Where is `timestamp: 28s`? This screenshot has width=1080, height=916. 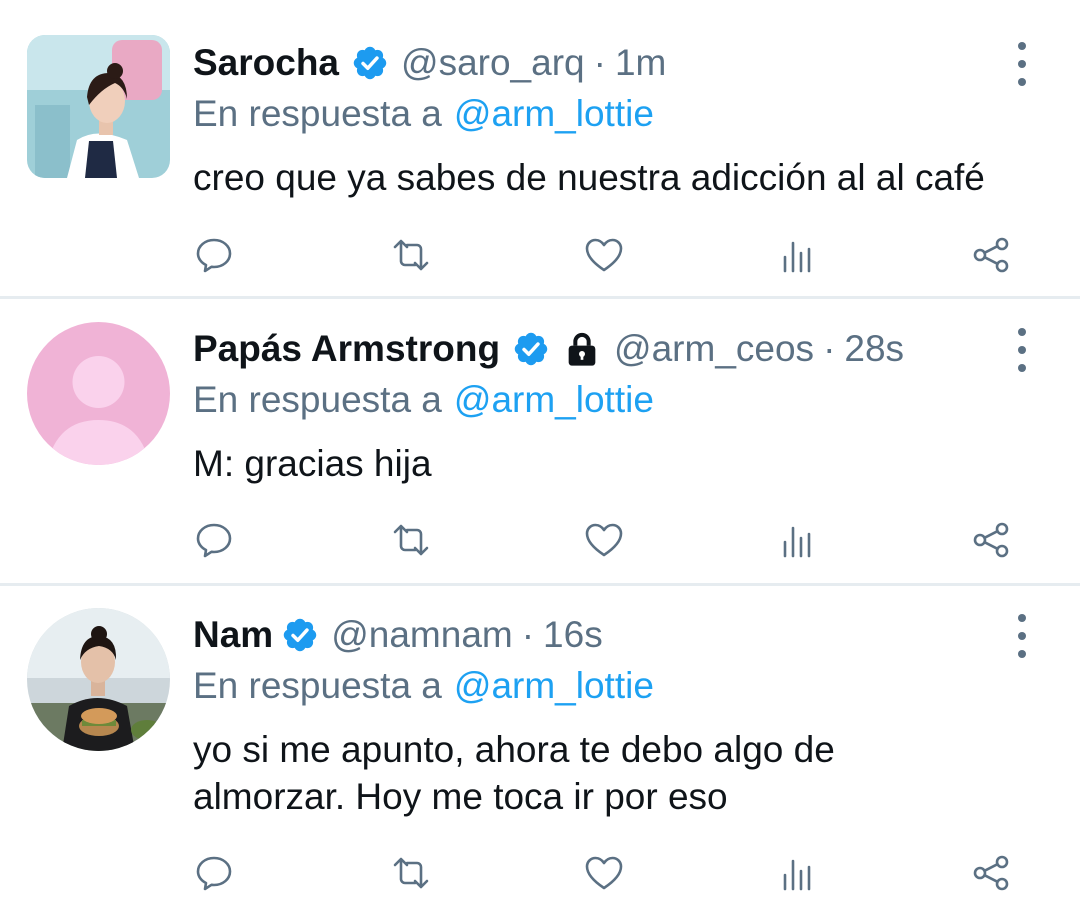 timestamp: 28s is located at coordinates (874, 349).